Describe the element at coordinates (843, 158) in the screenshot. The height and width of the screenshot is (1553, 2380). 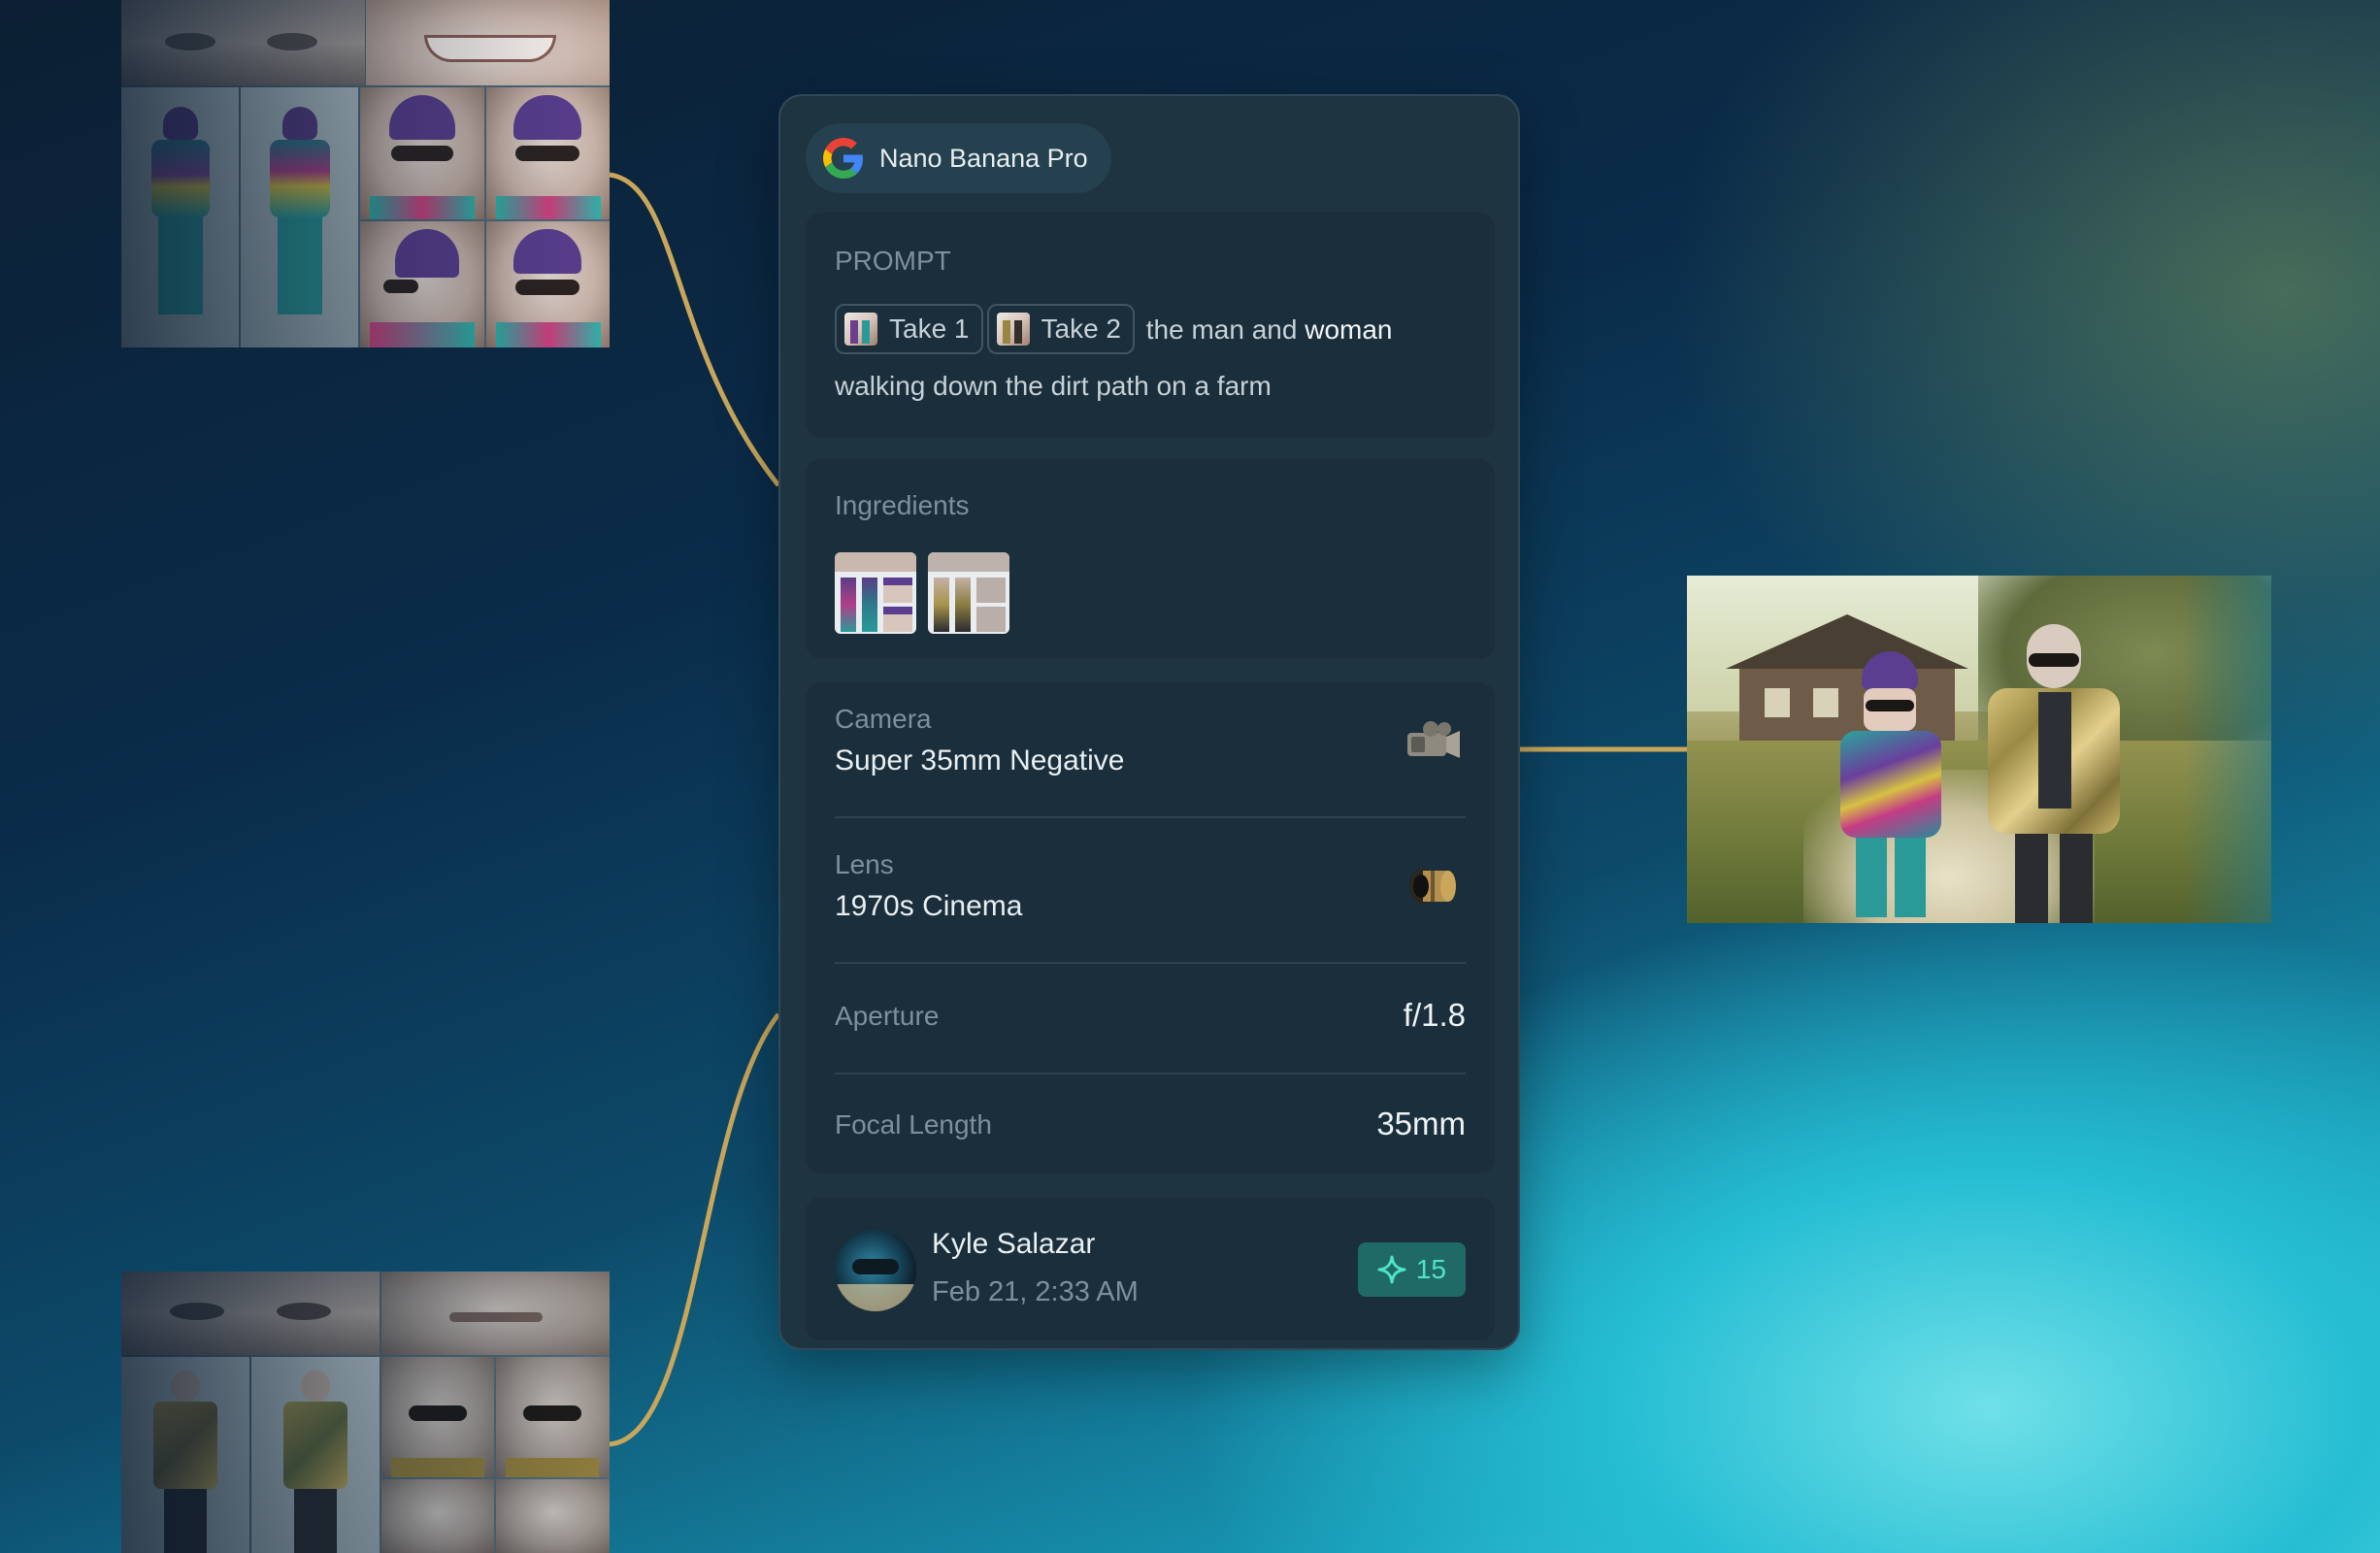
I see `google-g-icon` at that location.